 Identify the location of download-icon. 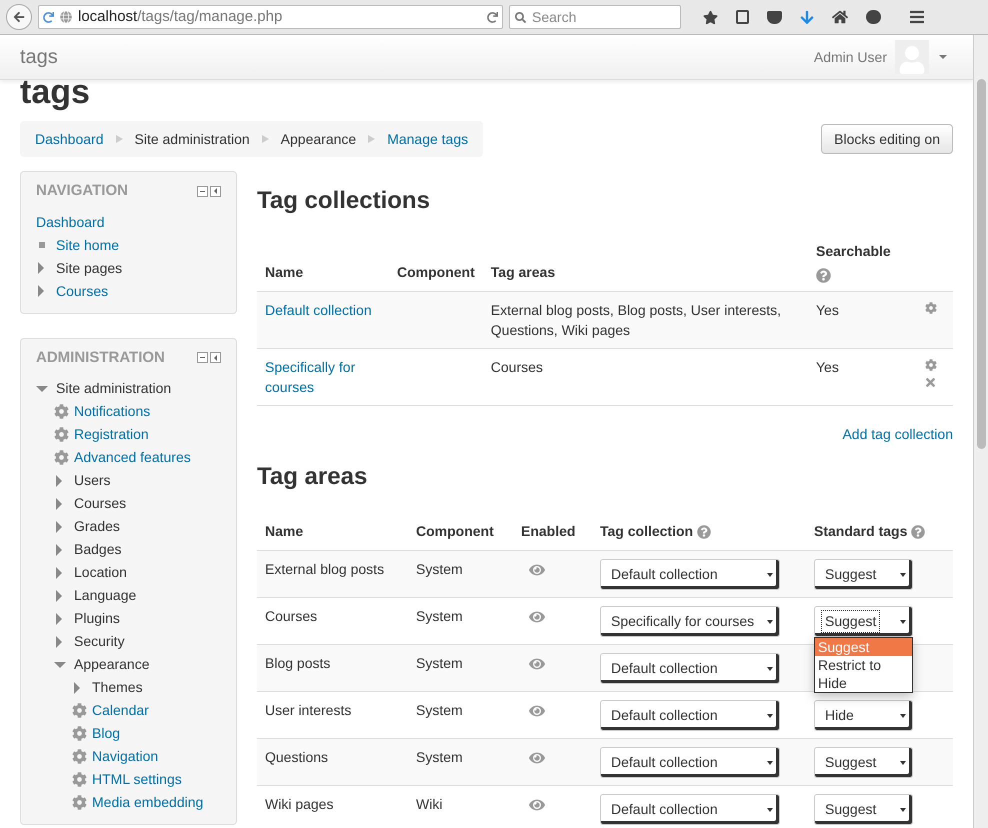
(807, 17).